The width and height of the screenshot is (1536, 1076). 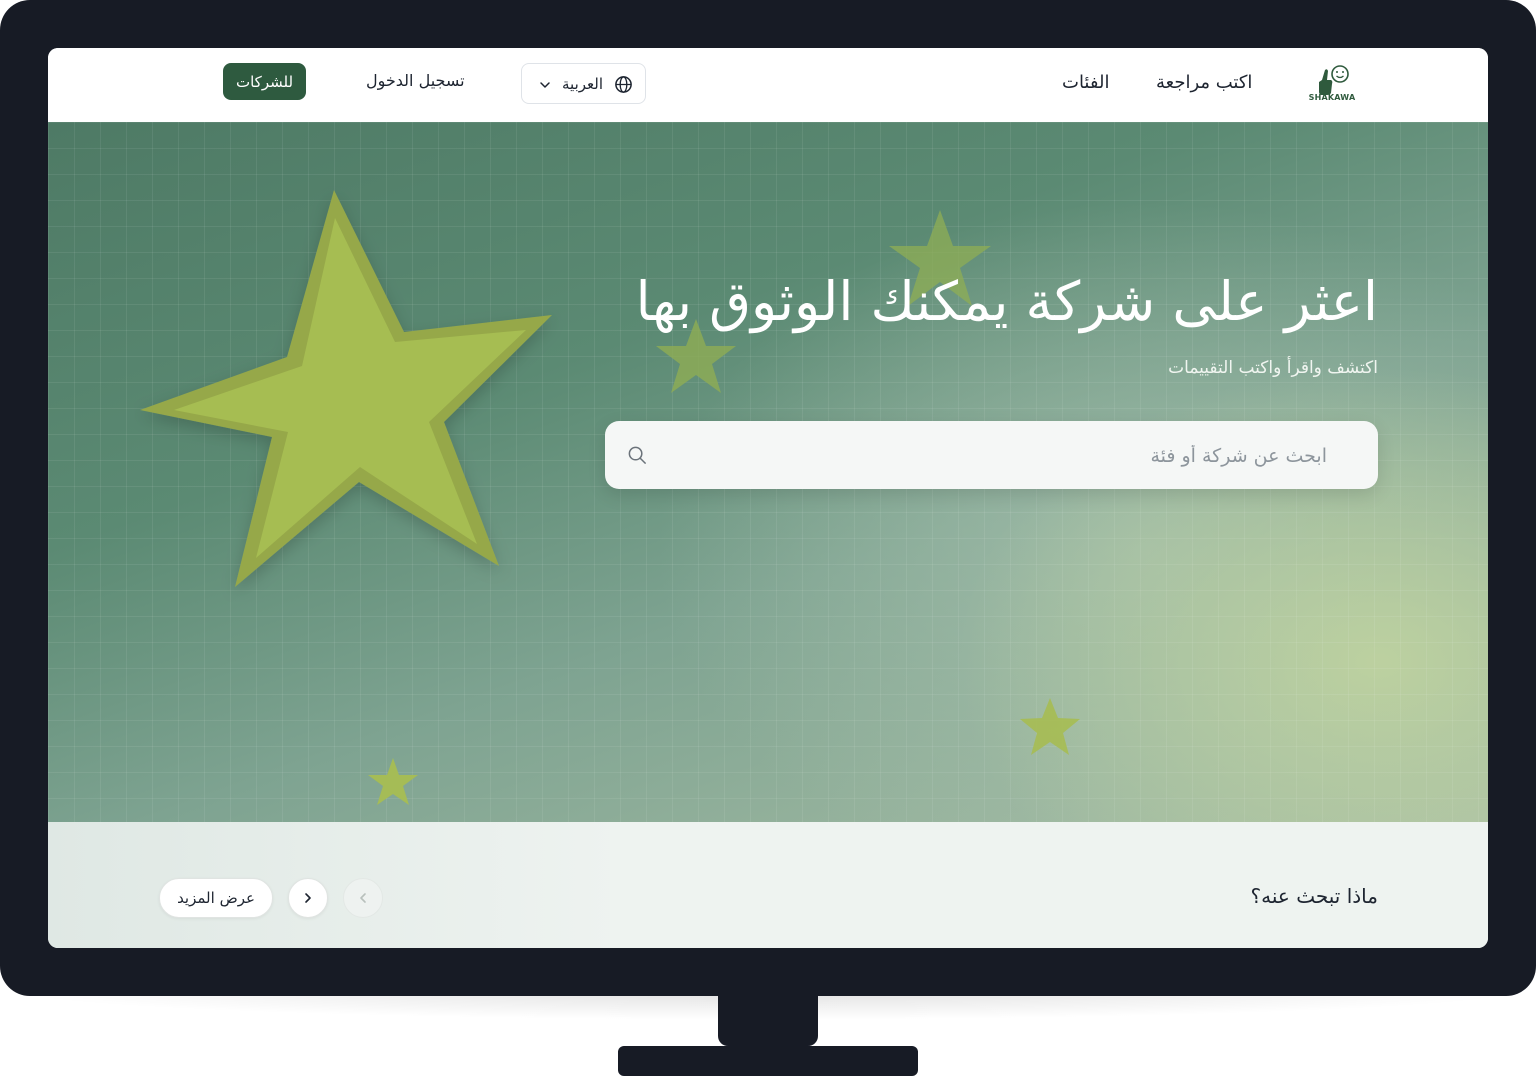 I want to click on login-link: تسجيل الدخول, so click(x=415, y=80).